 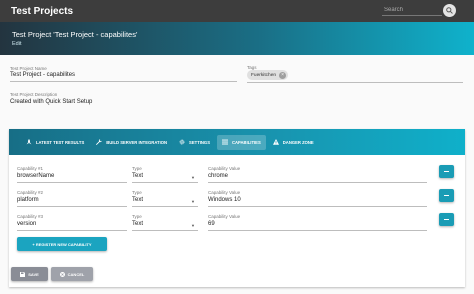 I want to click on register-capability-button: + REGISTER NEW CAPABILITY, so click(x=62, y=244).